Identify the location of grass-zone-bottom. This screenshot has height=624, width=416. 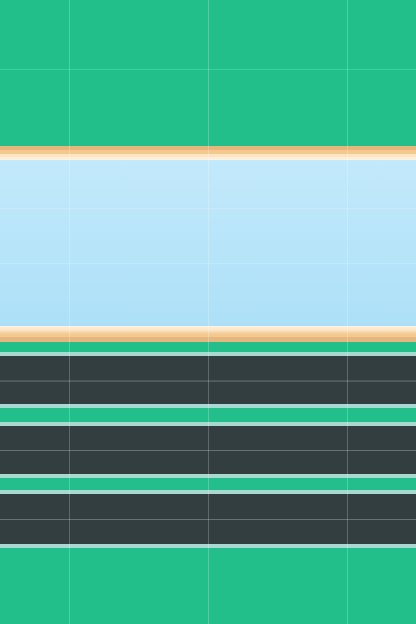
(208, 586).